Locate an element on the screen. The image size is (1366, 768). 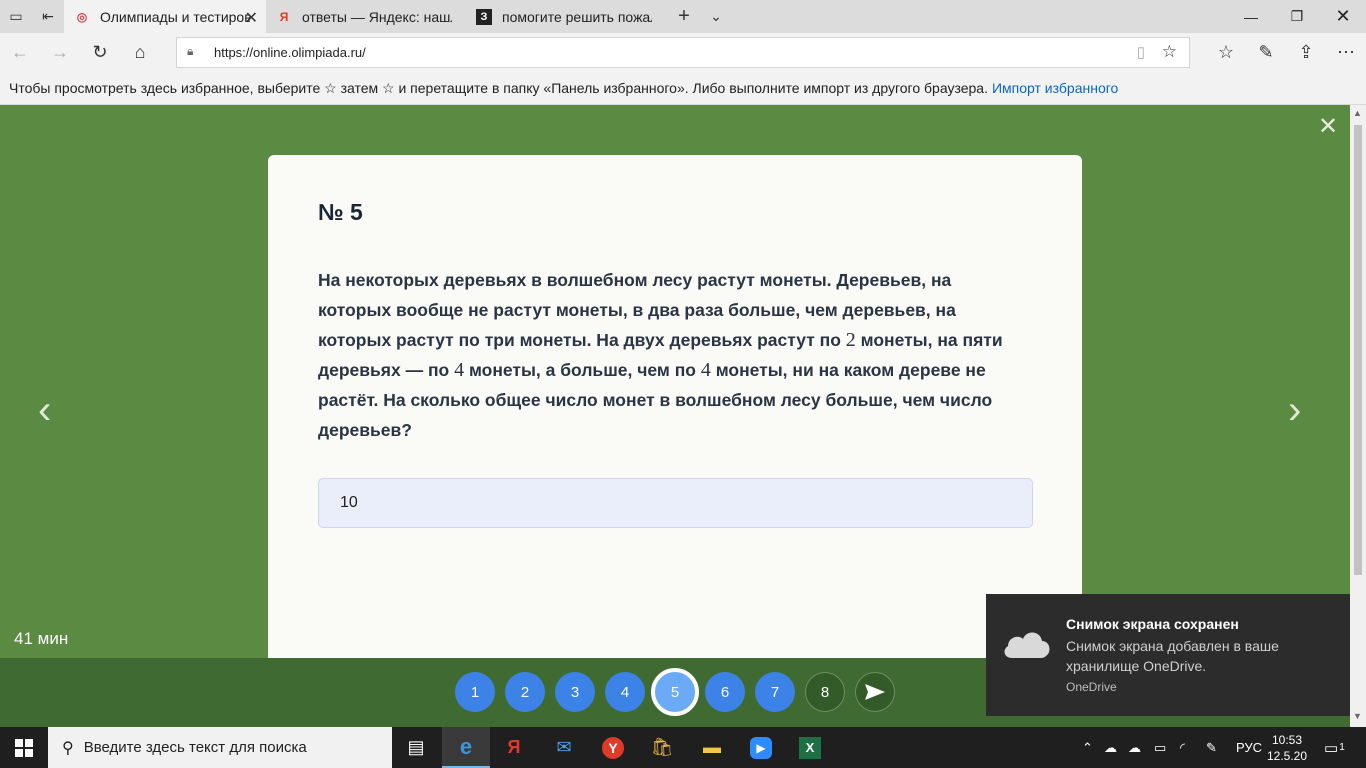
question-number: № 5 is located at coordinates (340, 212).